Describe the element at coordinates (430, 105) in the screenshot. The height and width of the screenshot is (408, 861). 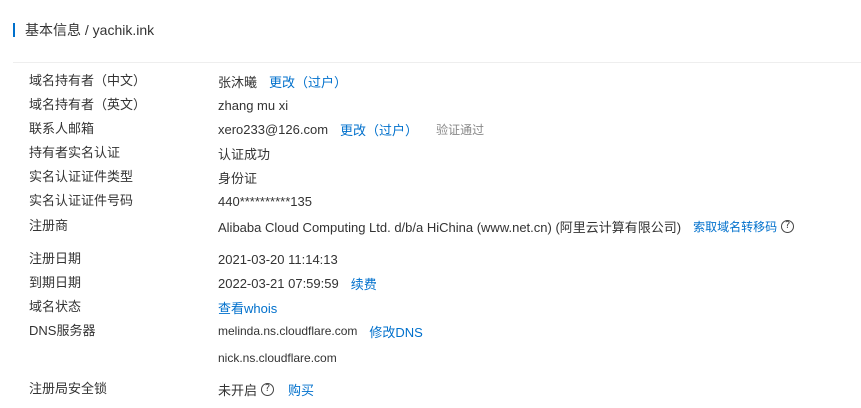
I see `row-owner-en: 域名持有者（英文） zhang mu xi` at that location.